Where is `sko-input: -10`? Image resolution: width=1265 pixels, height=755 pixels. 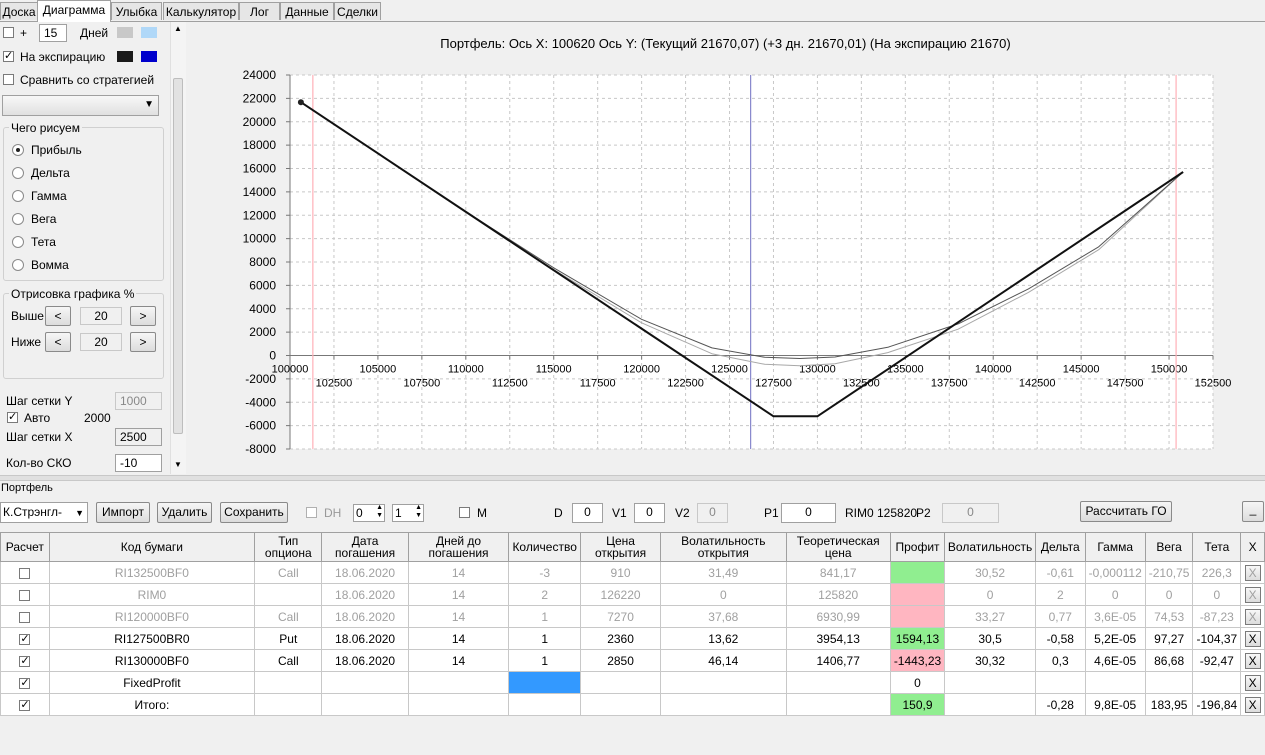 sko-input: -10 is located at coordinates (138, 463).